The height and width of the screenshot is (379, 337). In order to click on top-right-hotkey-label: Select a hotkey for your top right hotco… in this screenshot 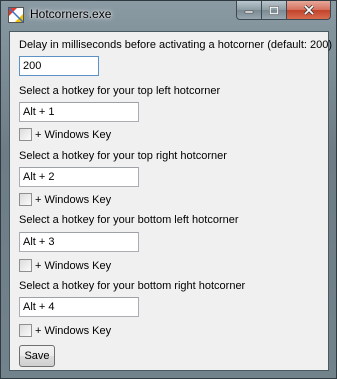, I will do `click(123, 156)`.